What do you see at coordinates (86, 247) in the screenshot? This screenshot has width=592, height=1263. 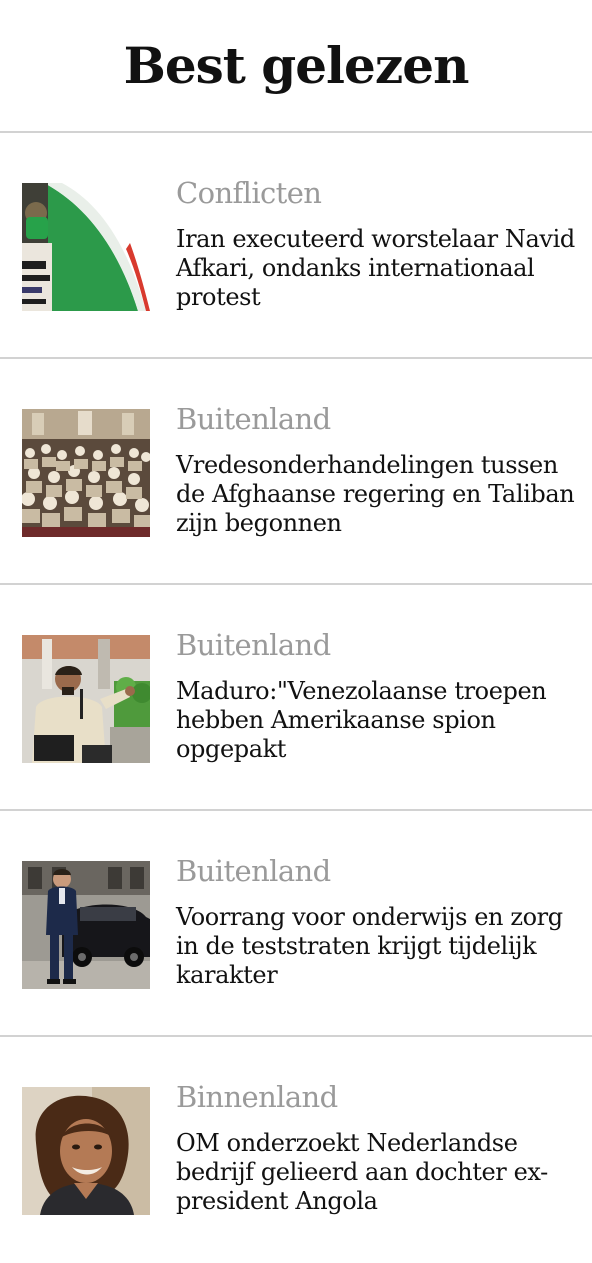 I see `protest-flag-photo-icon` at bounding box center [86, 247].